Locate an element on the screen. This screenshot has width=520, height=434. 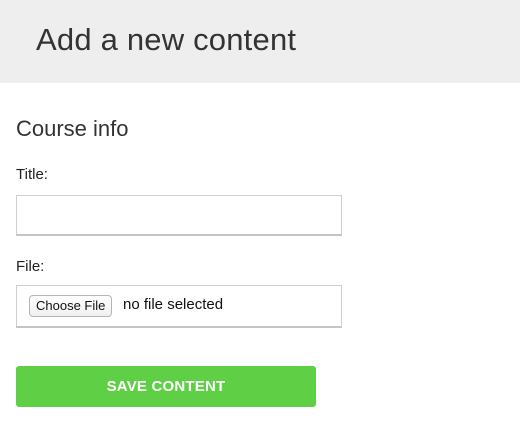
file-status-text: no file selected is located at coordinates (173, 304).